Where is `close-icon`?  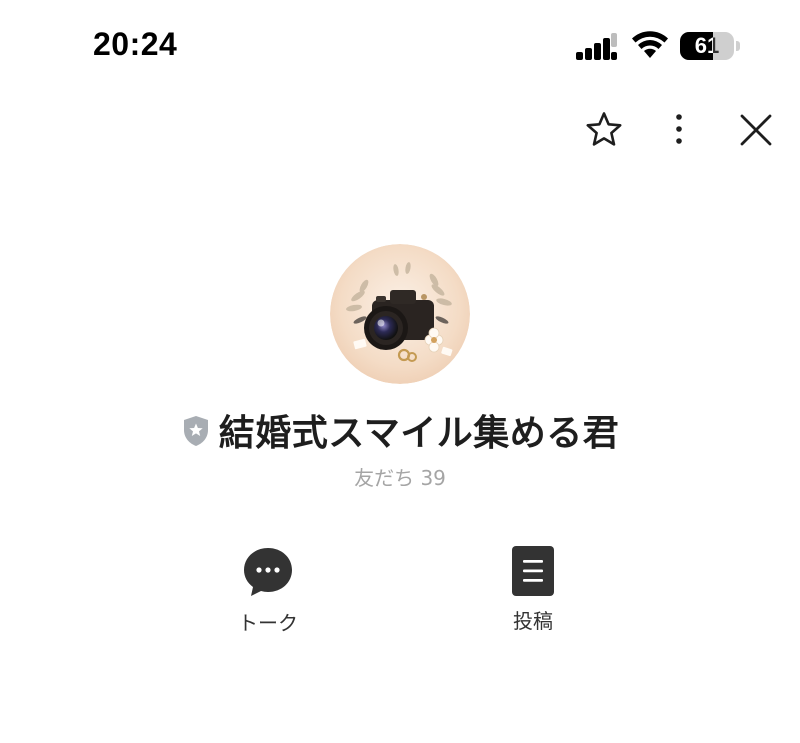 close-icon is located at coordinates (756, 130).